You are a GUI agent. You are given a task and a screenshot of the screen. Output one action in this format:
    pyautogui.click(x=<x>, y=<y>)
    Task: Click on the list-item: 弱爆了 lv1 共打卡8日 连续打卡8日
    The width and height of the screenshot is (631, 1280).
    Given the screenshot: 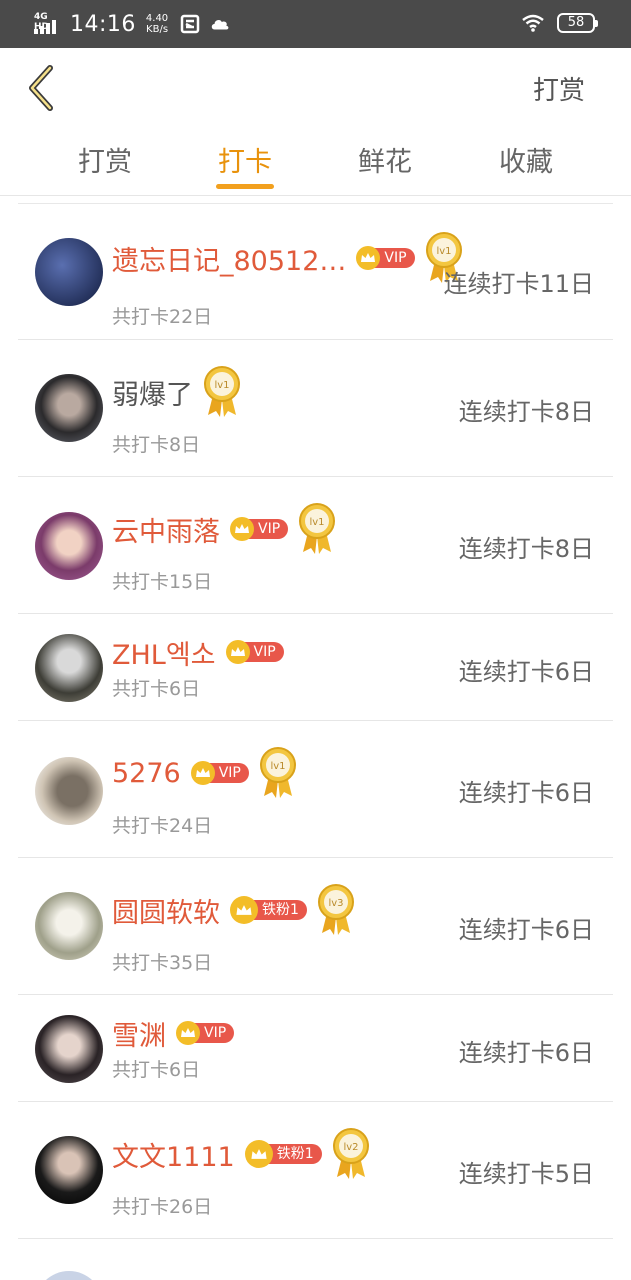 What is the action you would take?
    pyautogui.click(x=315, y=408)
    